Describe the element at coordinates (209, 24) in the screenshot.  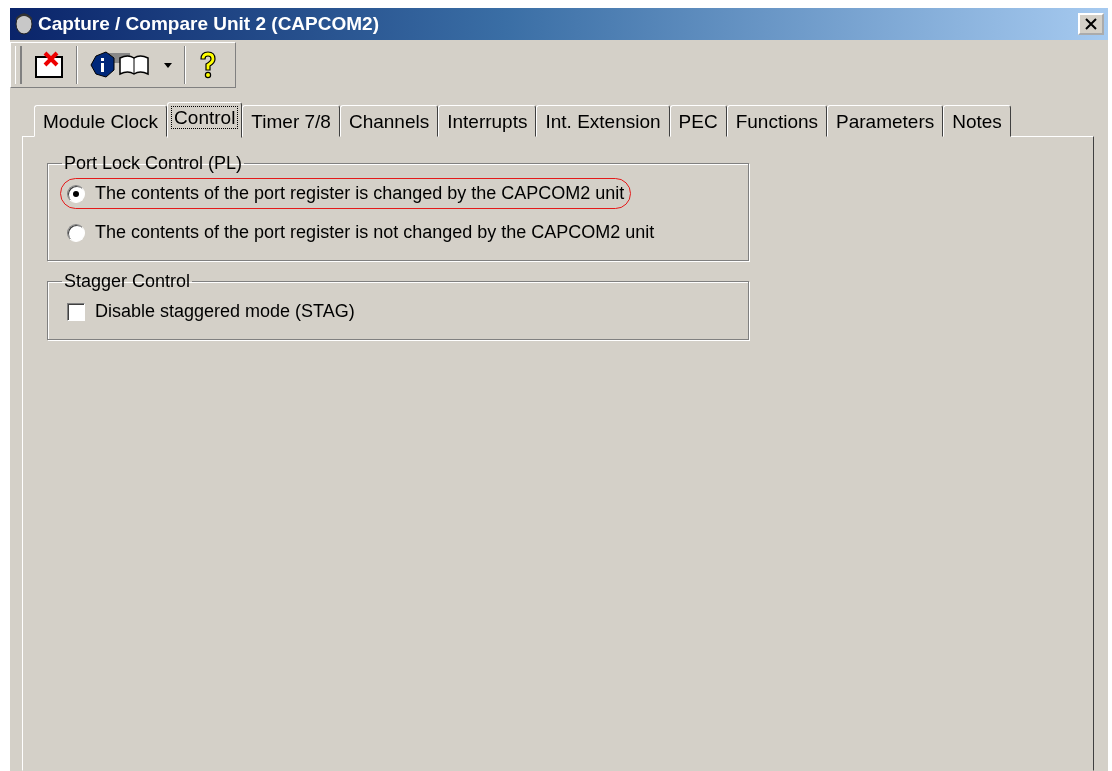
I see `window-title: Capture / Compare Unit 2 (CAPCOM2)` at that location.